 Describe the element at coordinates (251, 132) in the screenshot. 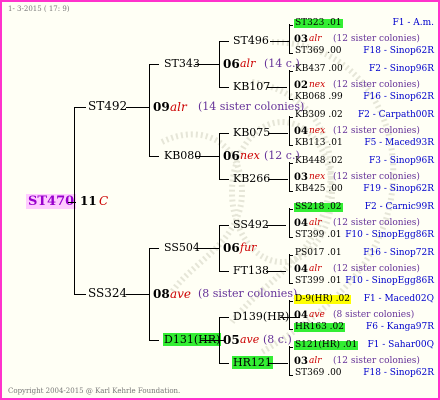

I see `gen3-id: KB075` at that location.